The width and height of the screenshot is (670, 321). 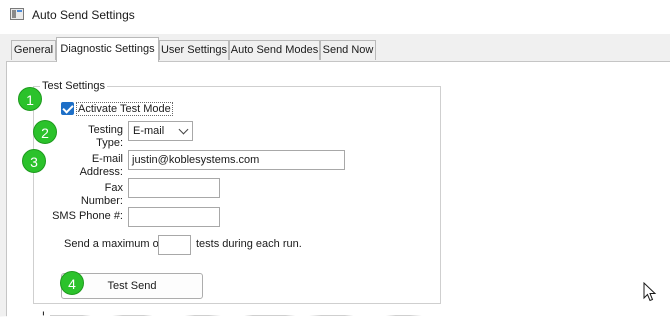 What do you see at coordinates (72, 283) in the screenshot?
I see `step-badge-4: 4` at bounding box center [72, 283].